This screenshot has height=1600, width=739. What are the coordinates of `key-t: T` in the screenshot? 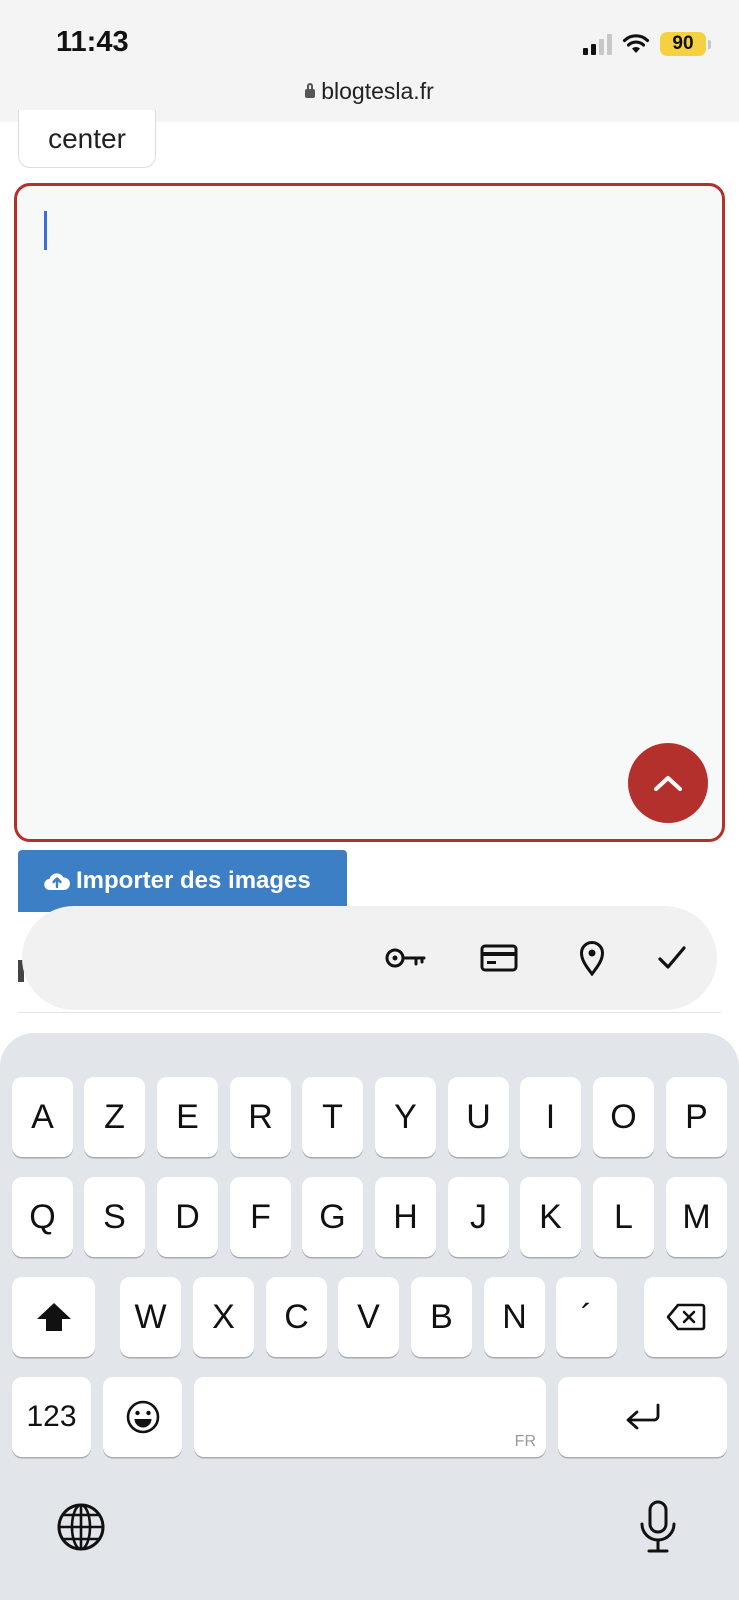 It's located at (332, 1117).